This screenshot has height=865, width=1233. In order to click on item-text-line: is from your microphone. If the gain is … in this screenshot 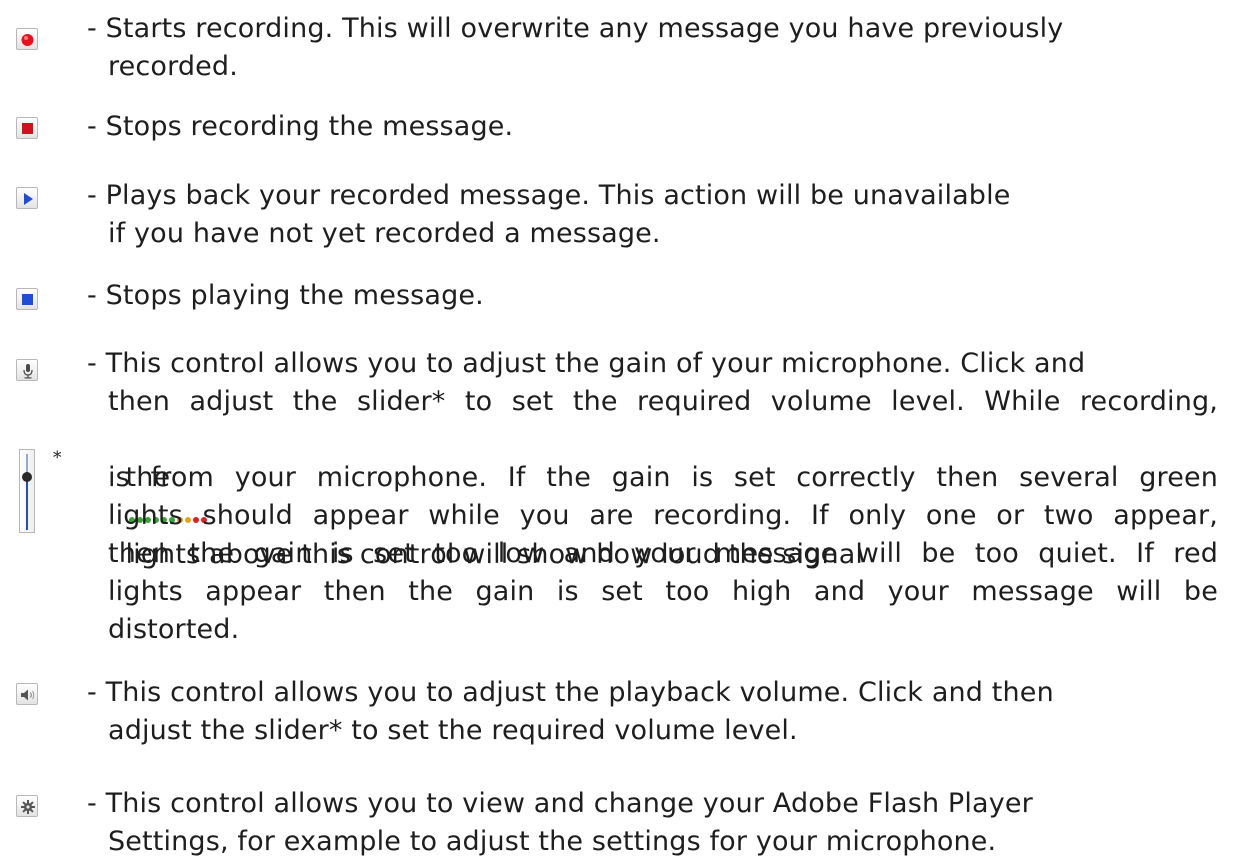, I will do `click(663, 477)`.